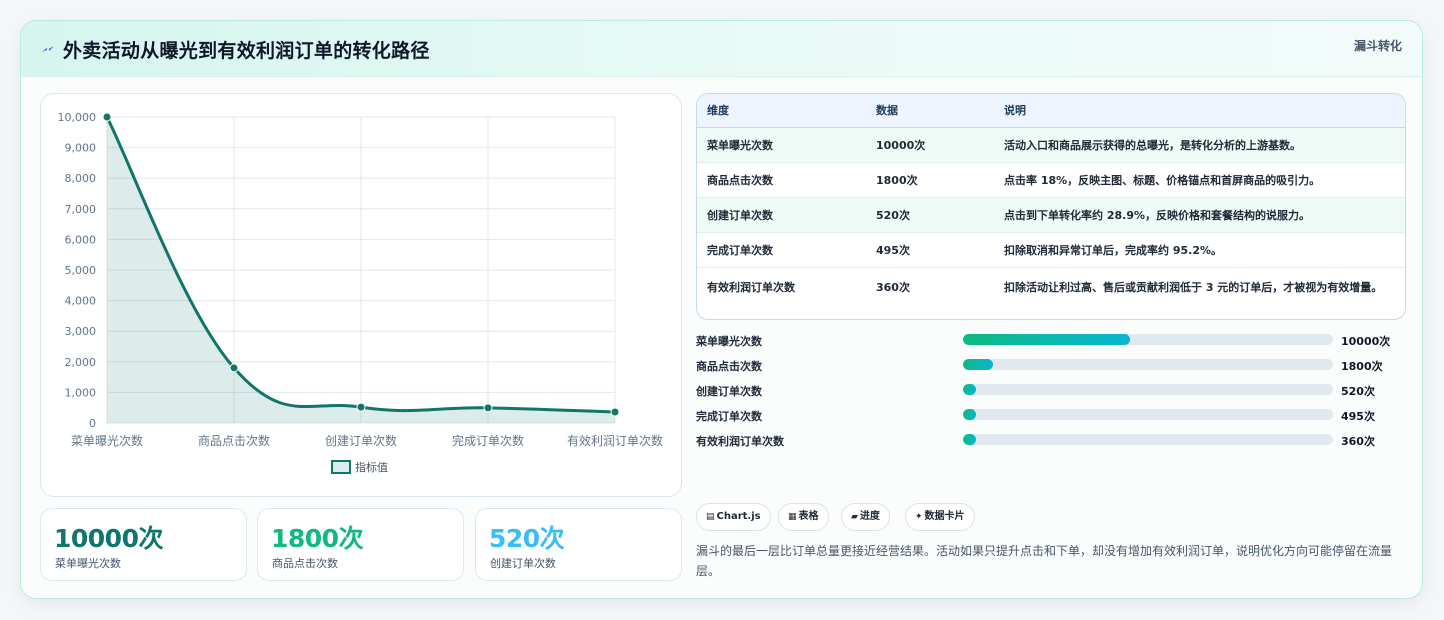 The width and height of the screenshot is (1444, 620). Describe the element at coordinates (1366, 341) in the screenshot. I see `progress-value: 10000次` at that location.